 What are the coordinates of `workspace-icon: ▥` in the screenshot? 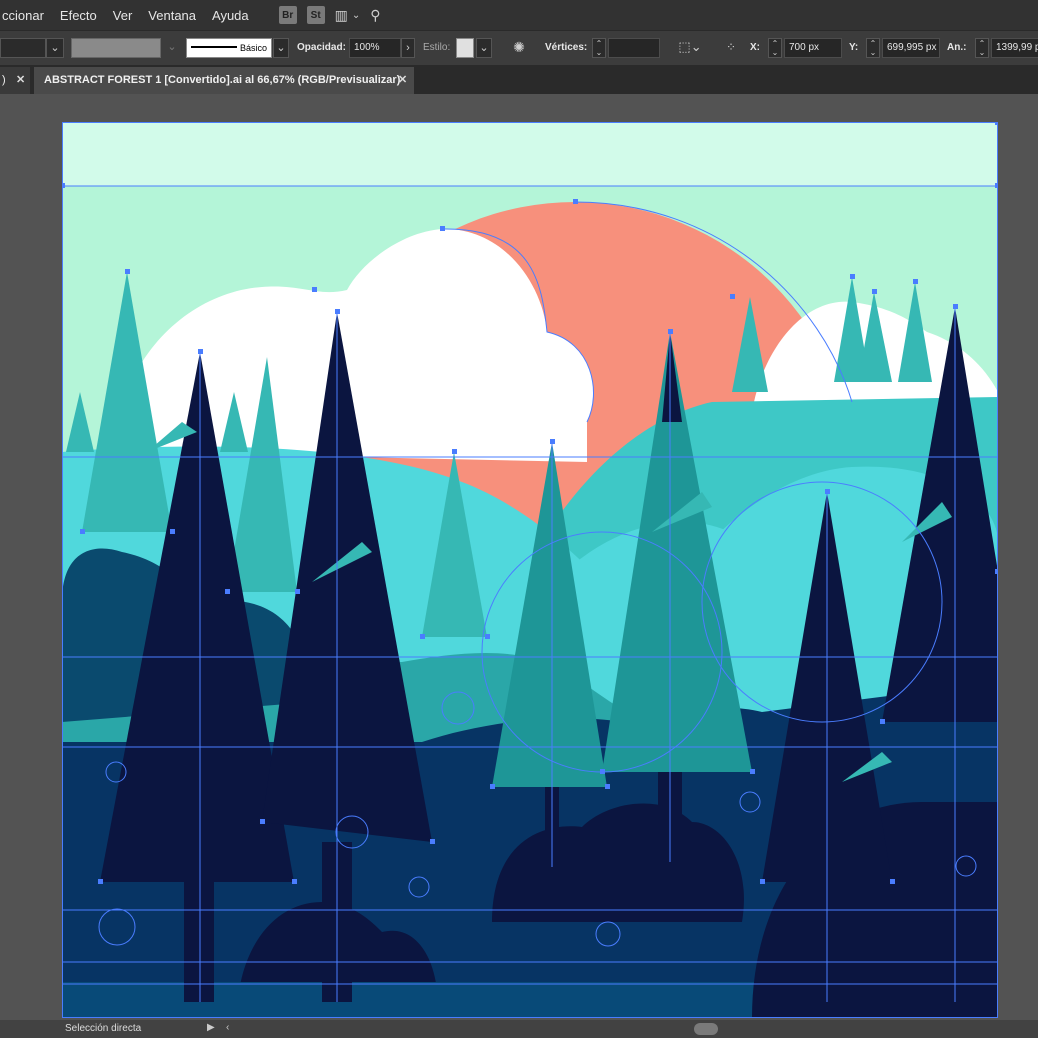 It's located at (341, 15).